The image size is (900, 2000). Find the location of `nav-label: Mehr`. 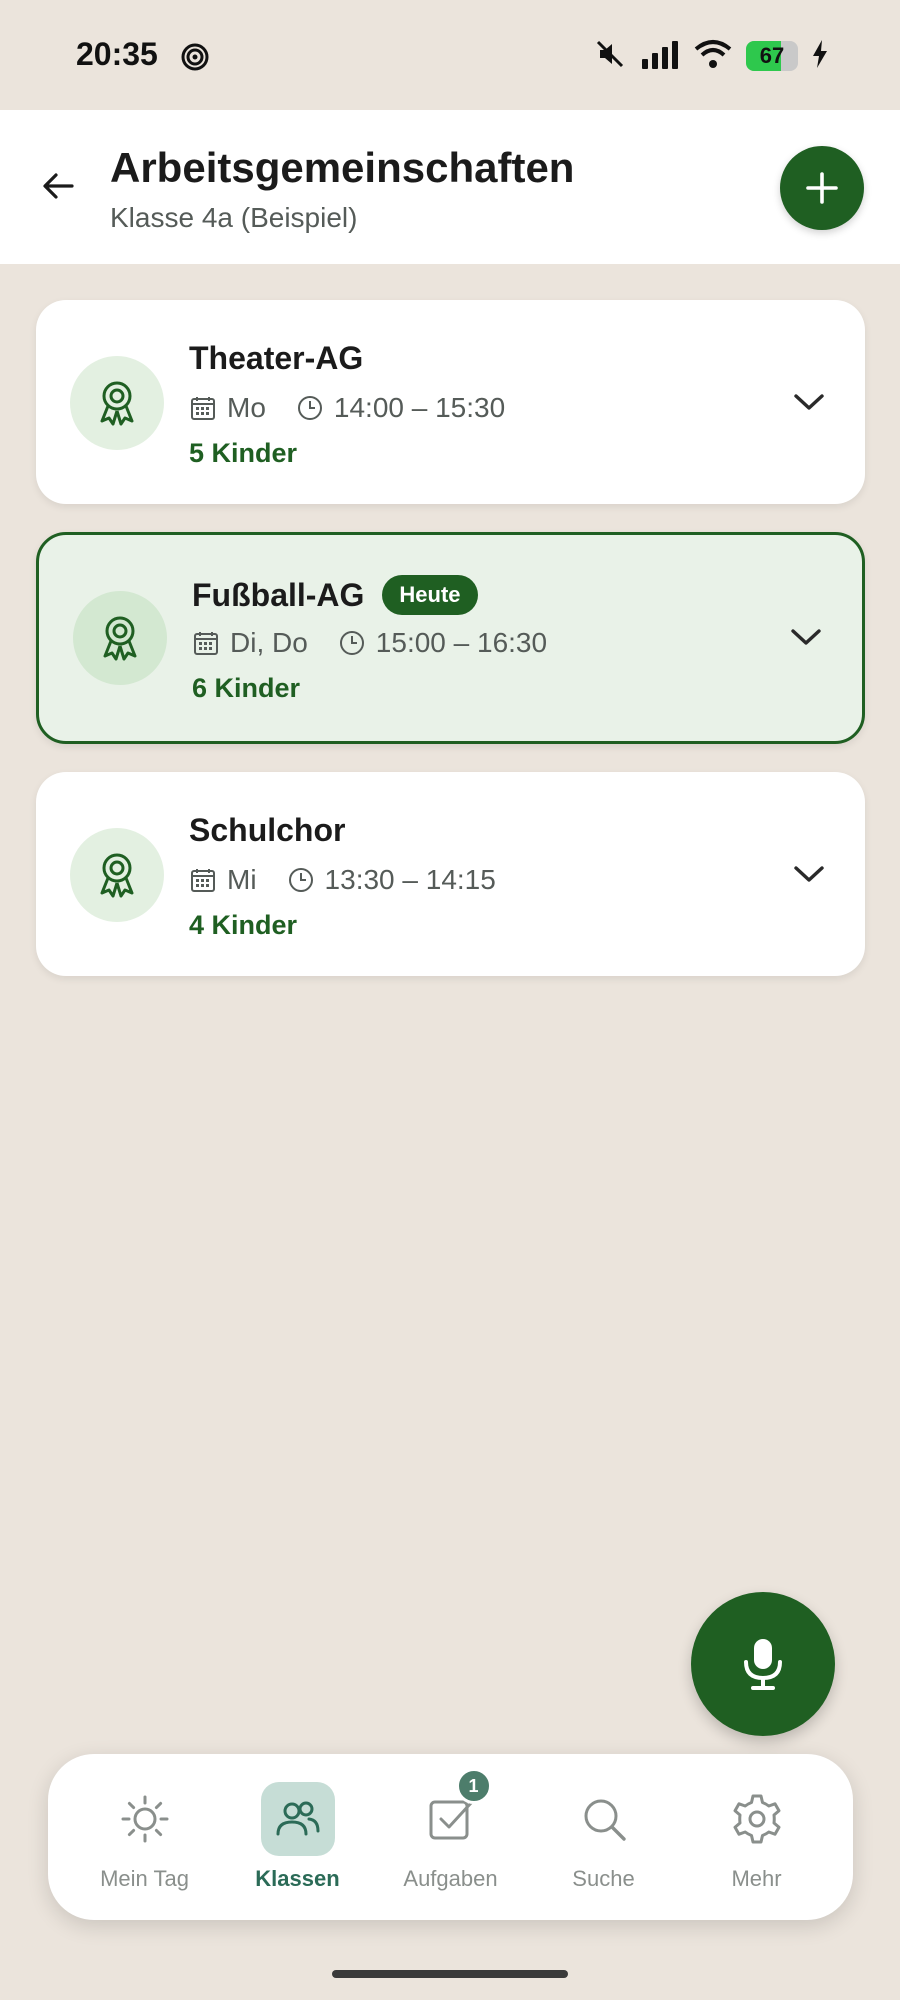

nav-label: Mehr is located at coordinates (756, 1878).